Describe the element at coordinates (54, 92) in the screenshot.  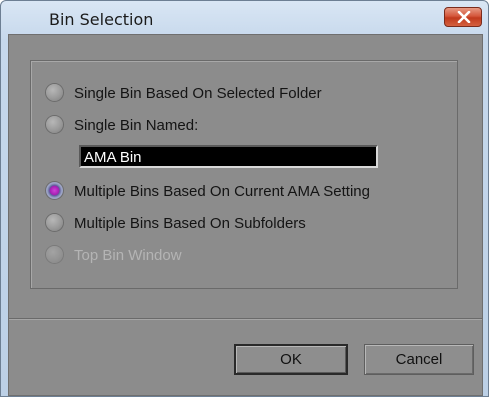
I see `radio-single-bin-selected-folder` at that location.